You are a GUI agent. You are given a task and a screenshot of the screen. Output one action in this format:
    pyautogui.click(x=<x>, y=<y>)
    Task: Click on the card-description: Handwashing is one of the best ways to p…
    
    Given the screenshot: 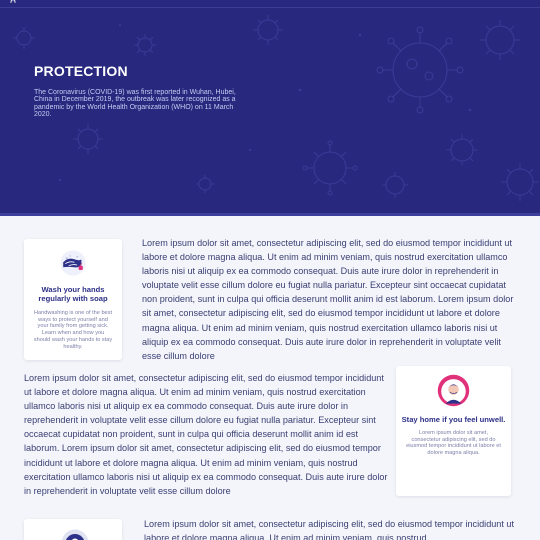 What is the action you would take?
    pyautogui.click(x=73, y=330)
    